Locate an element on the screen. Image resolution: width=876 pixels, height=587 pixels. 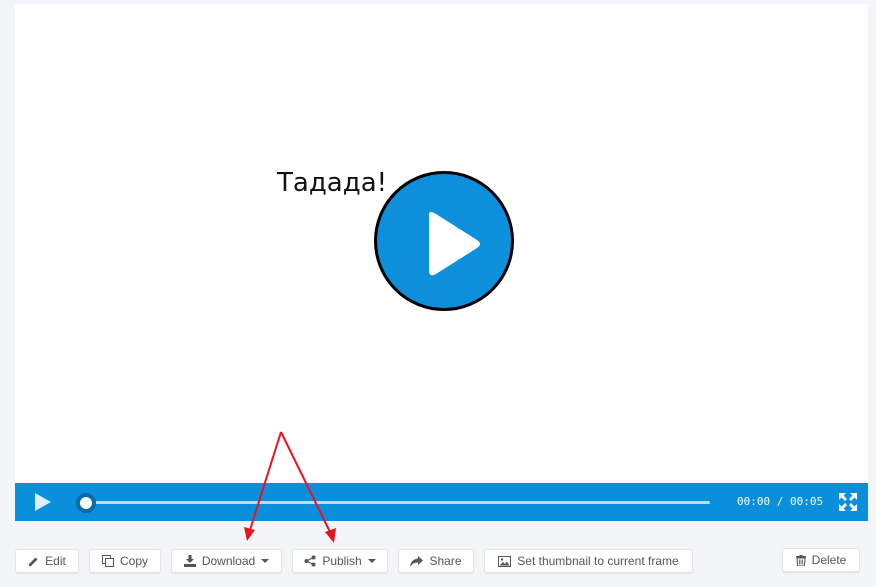
pencil-icon is located at coordinates (33, 561).